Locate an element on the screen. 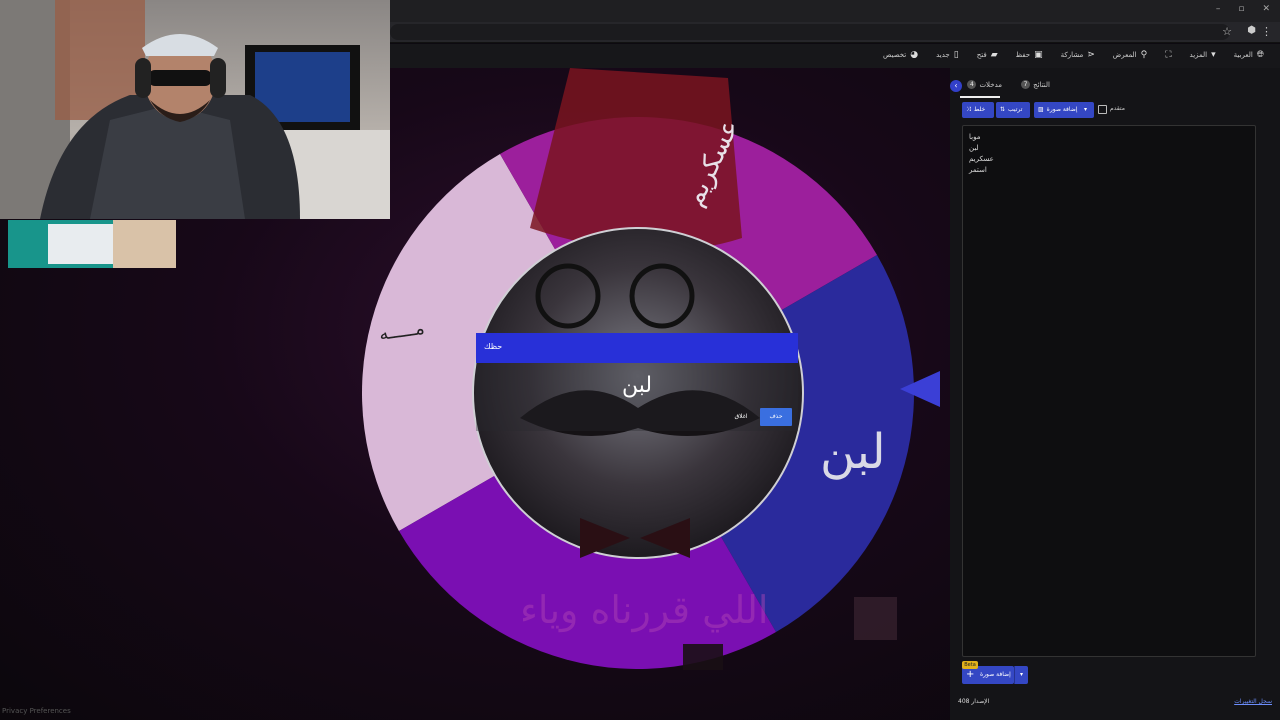  fullscreen-icon: ⛶ is located at coordinates (1168, 55).